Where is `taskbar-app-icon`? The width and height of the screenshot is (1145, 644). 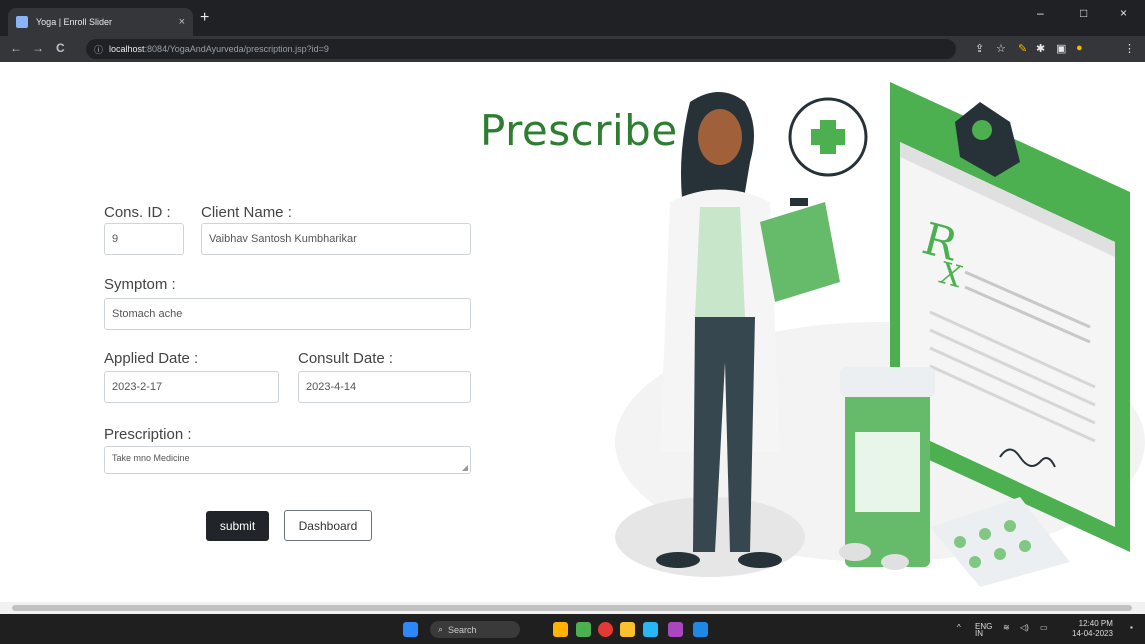
taskbar-app-icon is located at coordinates (583, 629).